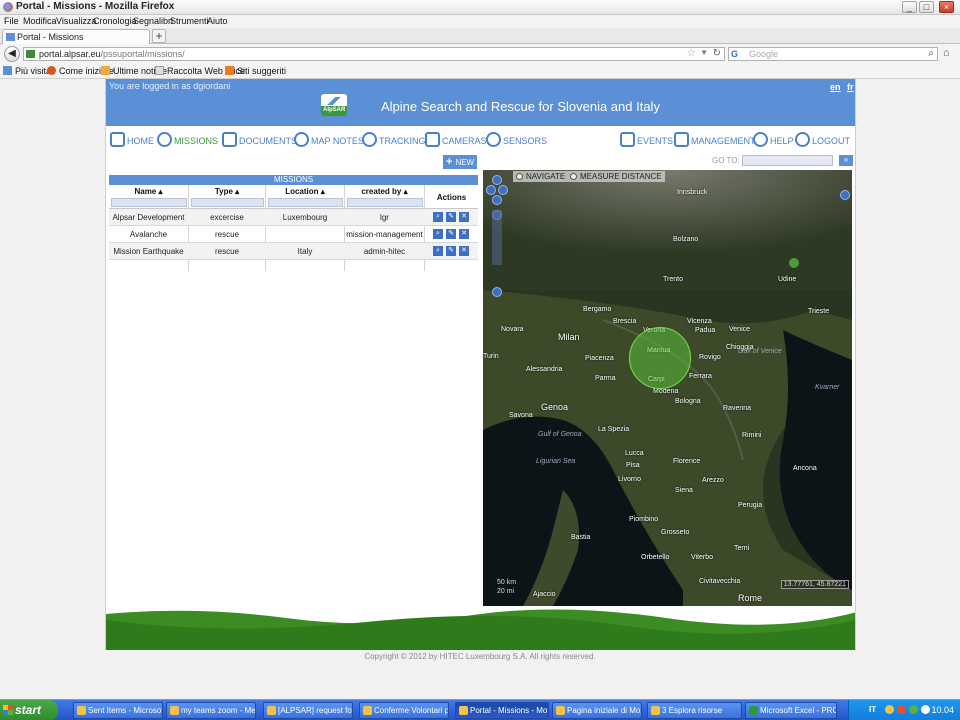 The image size is (960, 720). Describe the element at coordinates (12, 54) in the screenshot. I see `back-button: ◀` at that location.